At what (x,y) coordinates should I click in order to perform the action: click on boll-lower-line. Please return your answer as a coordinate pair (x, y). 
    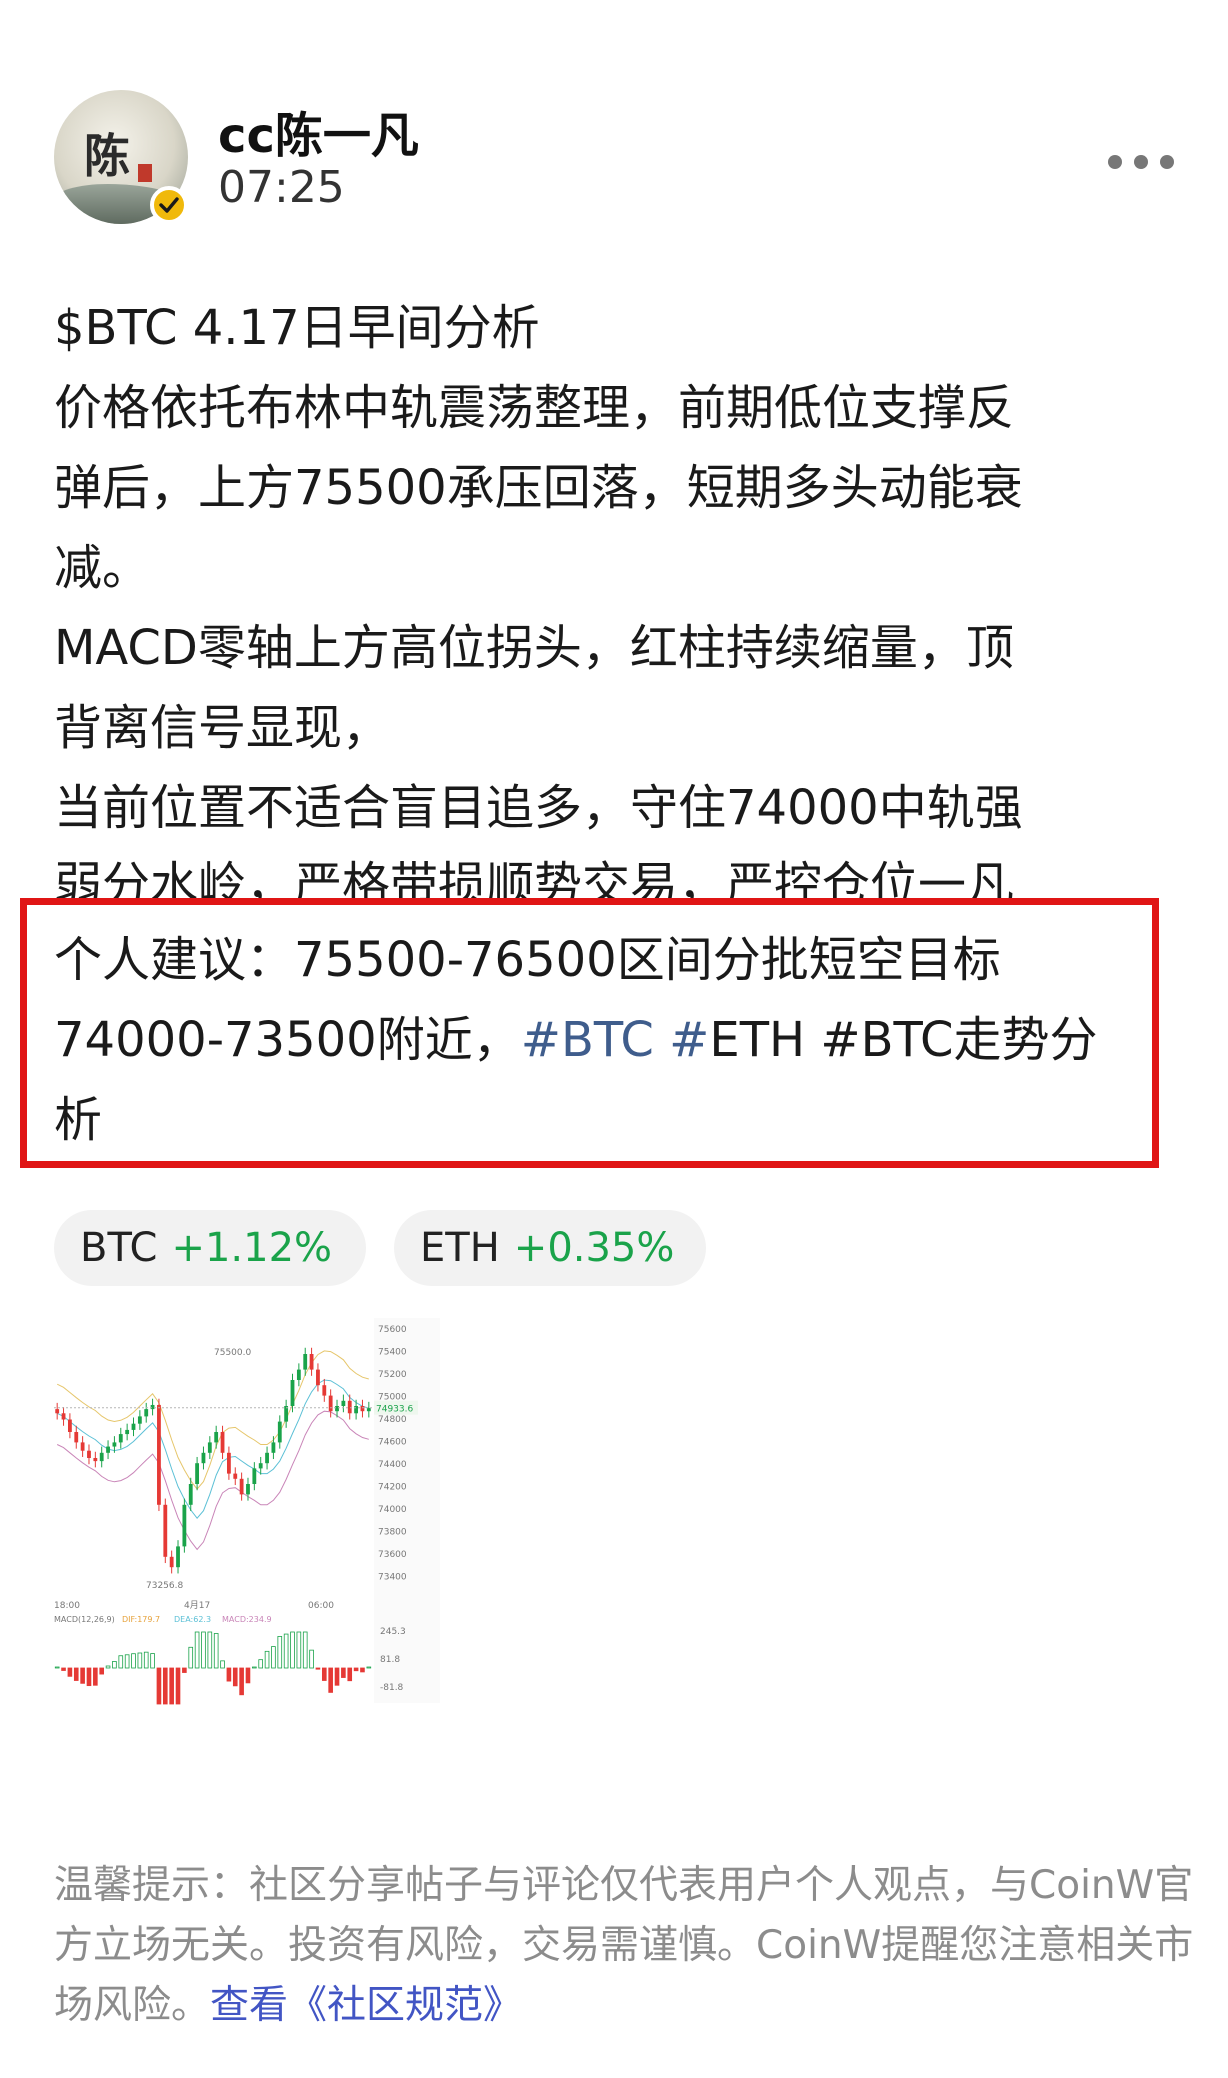
    Looking at the image, I should click on (212, 1480).